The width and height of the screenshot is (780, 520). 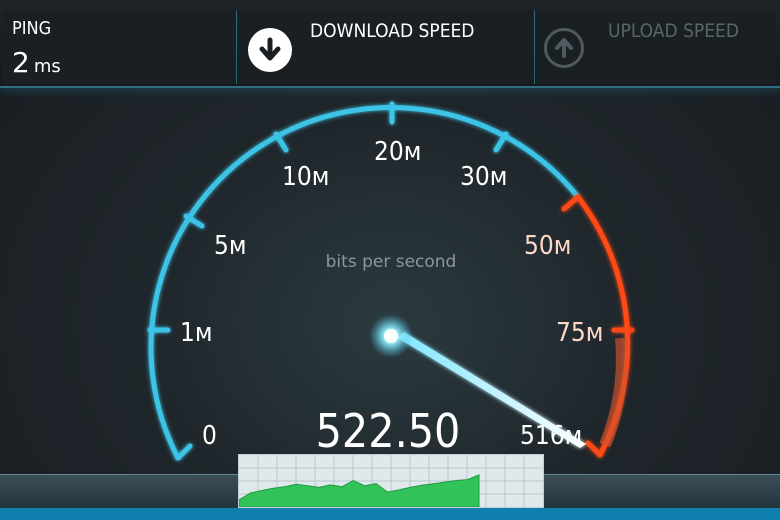 What do you see at coordinates (579, 333) in the screenshot?
I see `tick-label-75m: 75м` at bounding box center [579, 333].